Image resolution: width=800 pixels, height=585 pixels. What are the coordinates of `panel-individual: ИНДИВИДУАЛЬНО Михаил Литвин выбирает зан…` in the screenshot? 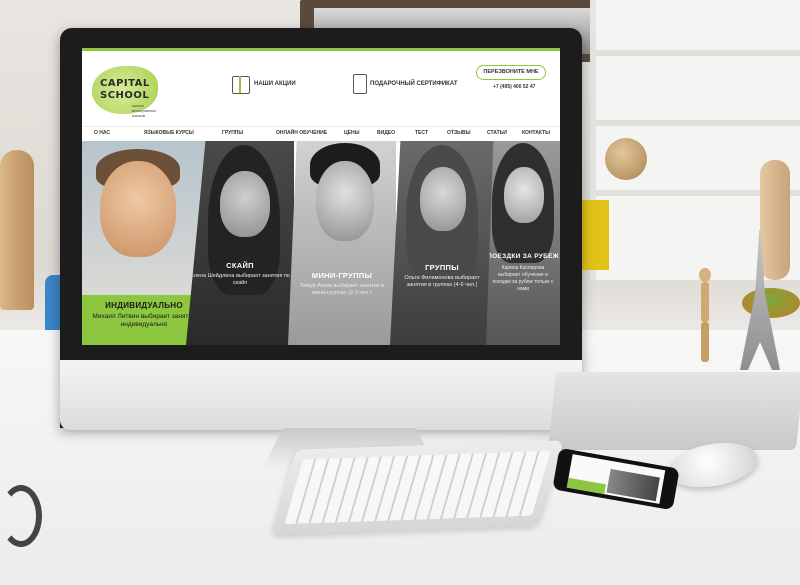 It's located at (144, 243).